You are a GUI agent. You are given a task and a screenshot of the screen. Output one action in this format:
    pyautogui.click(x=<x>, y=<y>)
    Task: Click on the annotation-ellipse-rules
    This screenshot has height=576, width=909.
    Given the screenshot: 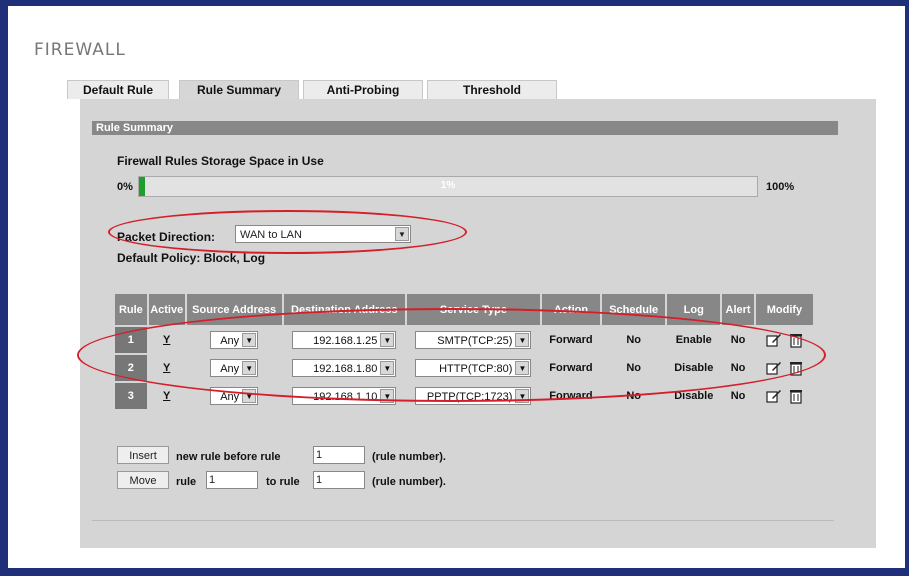 What is the action you would take?
    pyautogui.click(x=451, y=355)
    